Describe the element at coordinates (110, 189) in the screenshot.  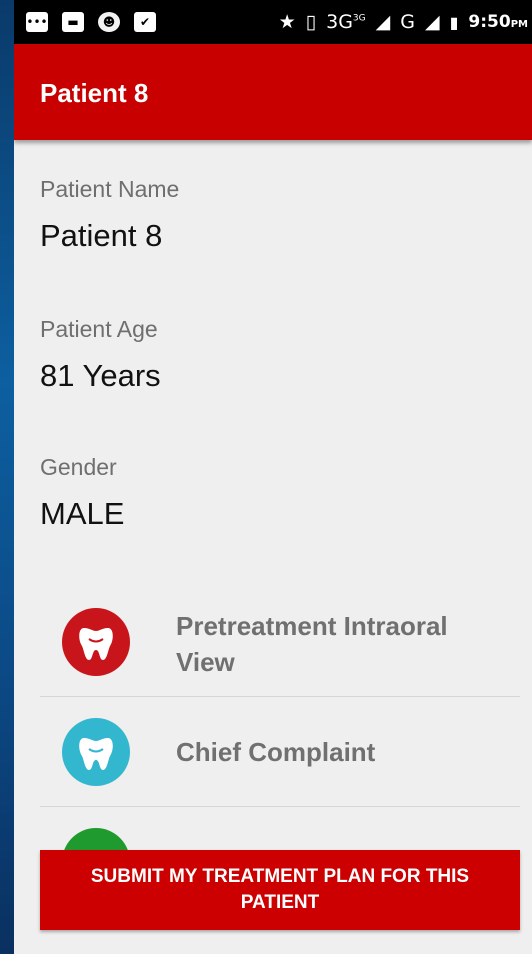
I see `patient-name-label: Patient Name` at that location.